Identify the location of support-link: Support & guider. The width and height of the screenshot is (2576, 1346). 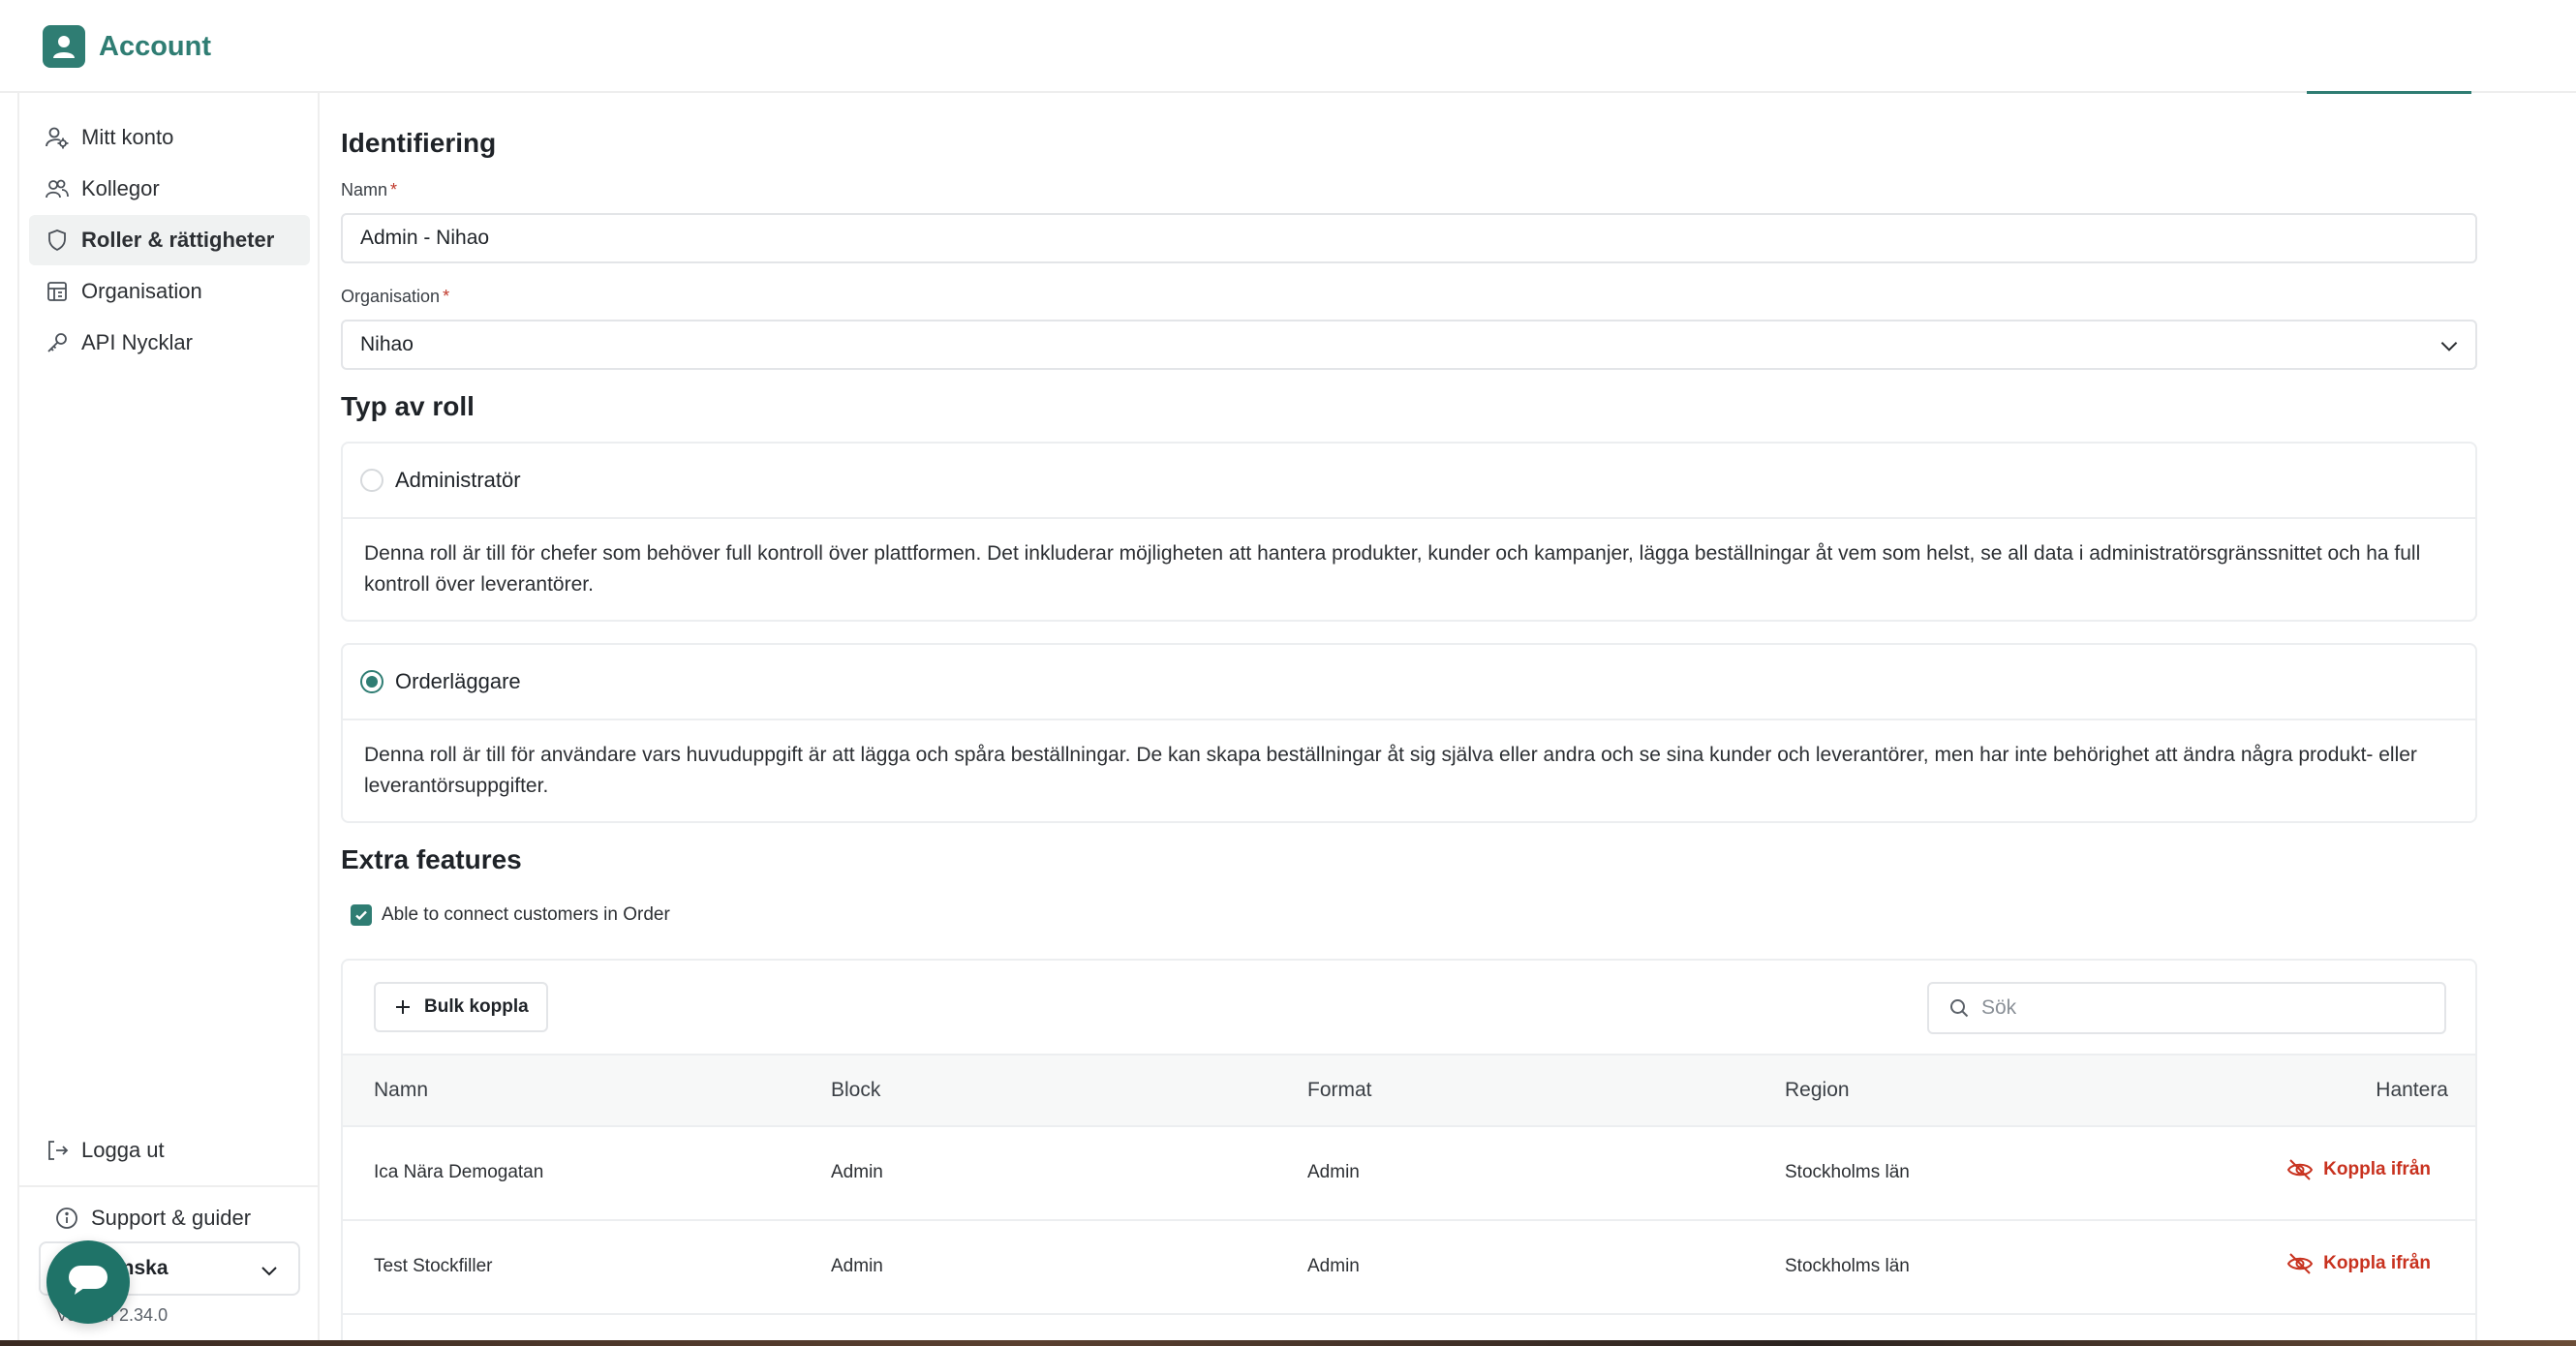
(152, 1218).